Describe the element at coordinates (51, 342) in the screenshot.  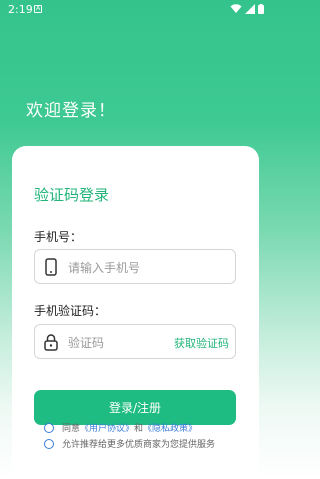
I see `lock-icon` at that location.